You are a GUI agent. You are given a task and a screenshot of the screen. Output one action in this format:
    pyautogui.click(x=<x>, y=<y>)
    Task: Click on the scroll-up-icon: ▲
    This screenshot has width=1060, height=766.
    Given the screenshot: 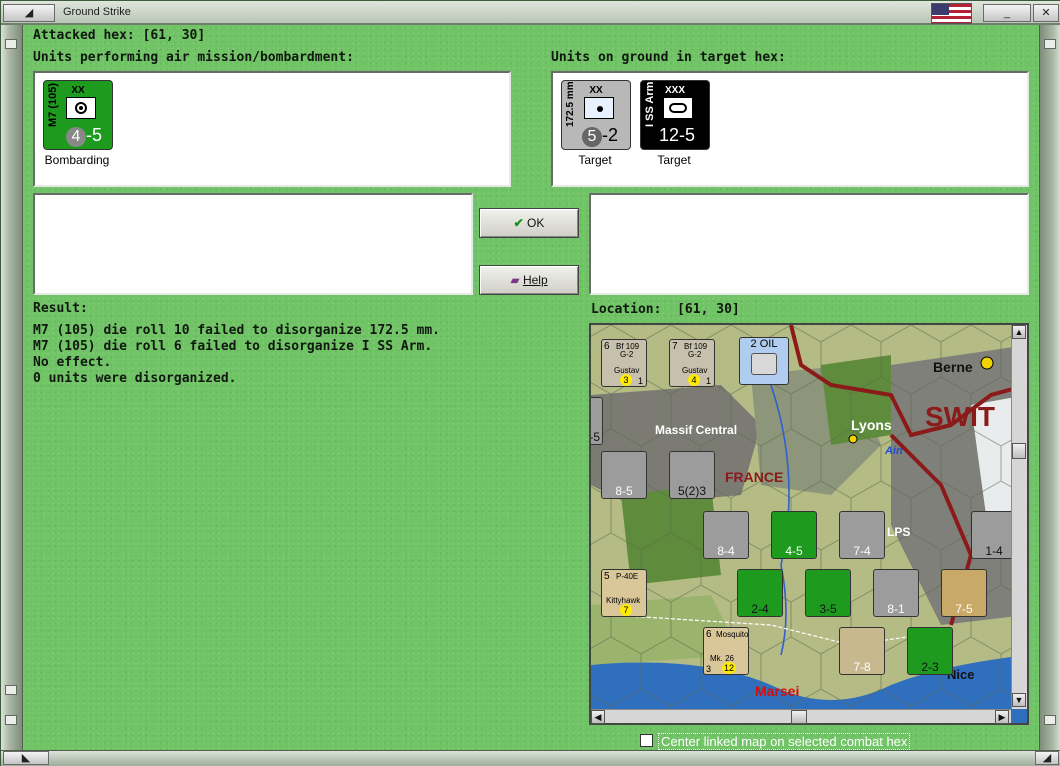 What is the action you would take?
    pyautogui.click(x=1019, y=332)
    